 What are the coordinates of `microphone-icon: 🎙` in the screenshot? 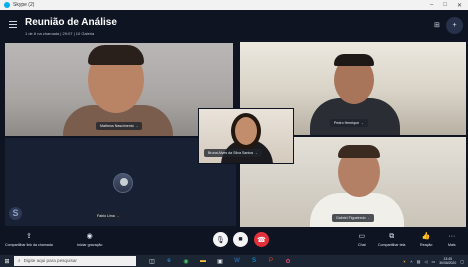 It's located at (220, 240).